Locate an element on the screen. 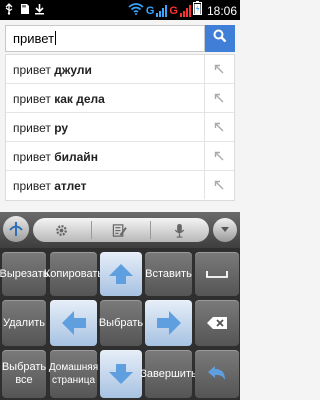 The height and width of the screenshot is (400, 320). status-bar: G G 18:06 is located at coordinates (120, 10).